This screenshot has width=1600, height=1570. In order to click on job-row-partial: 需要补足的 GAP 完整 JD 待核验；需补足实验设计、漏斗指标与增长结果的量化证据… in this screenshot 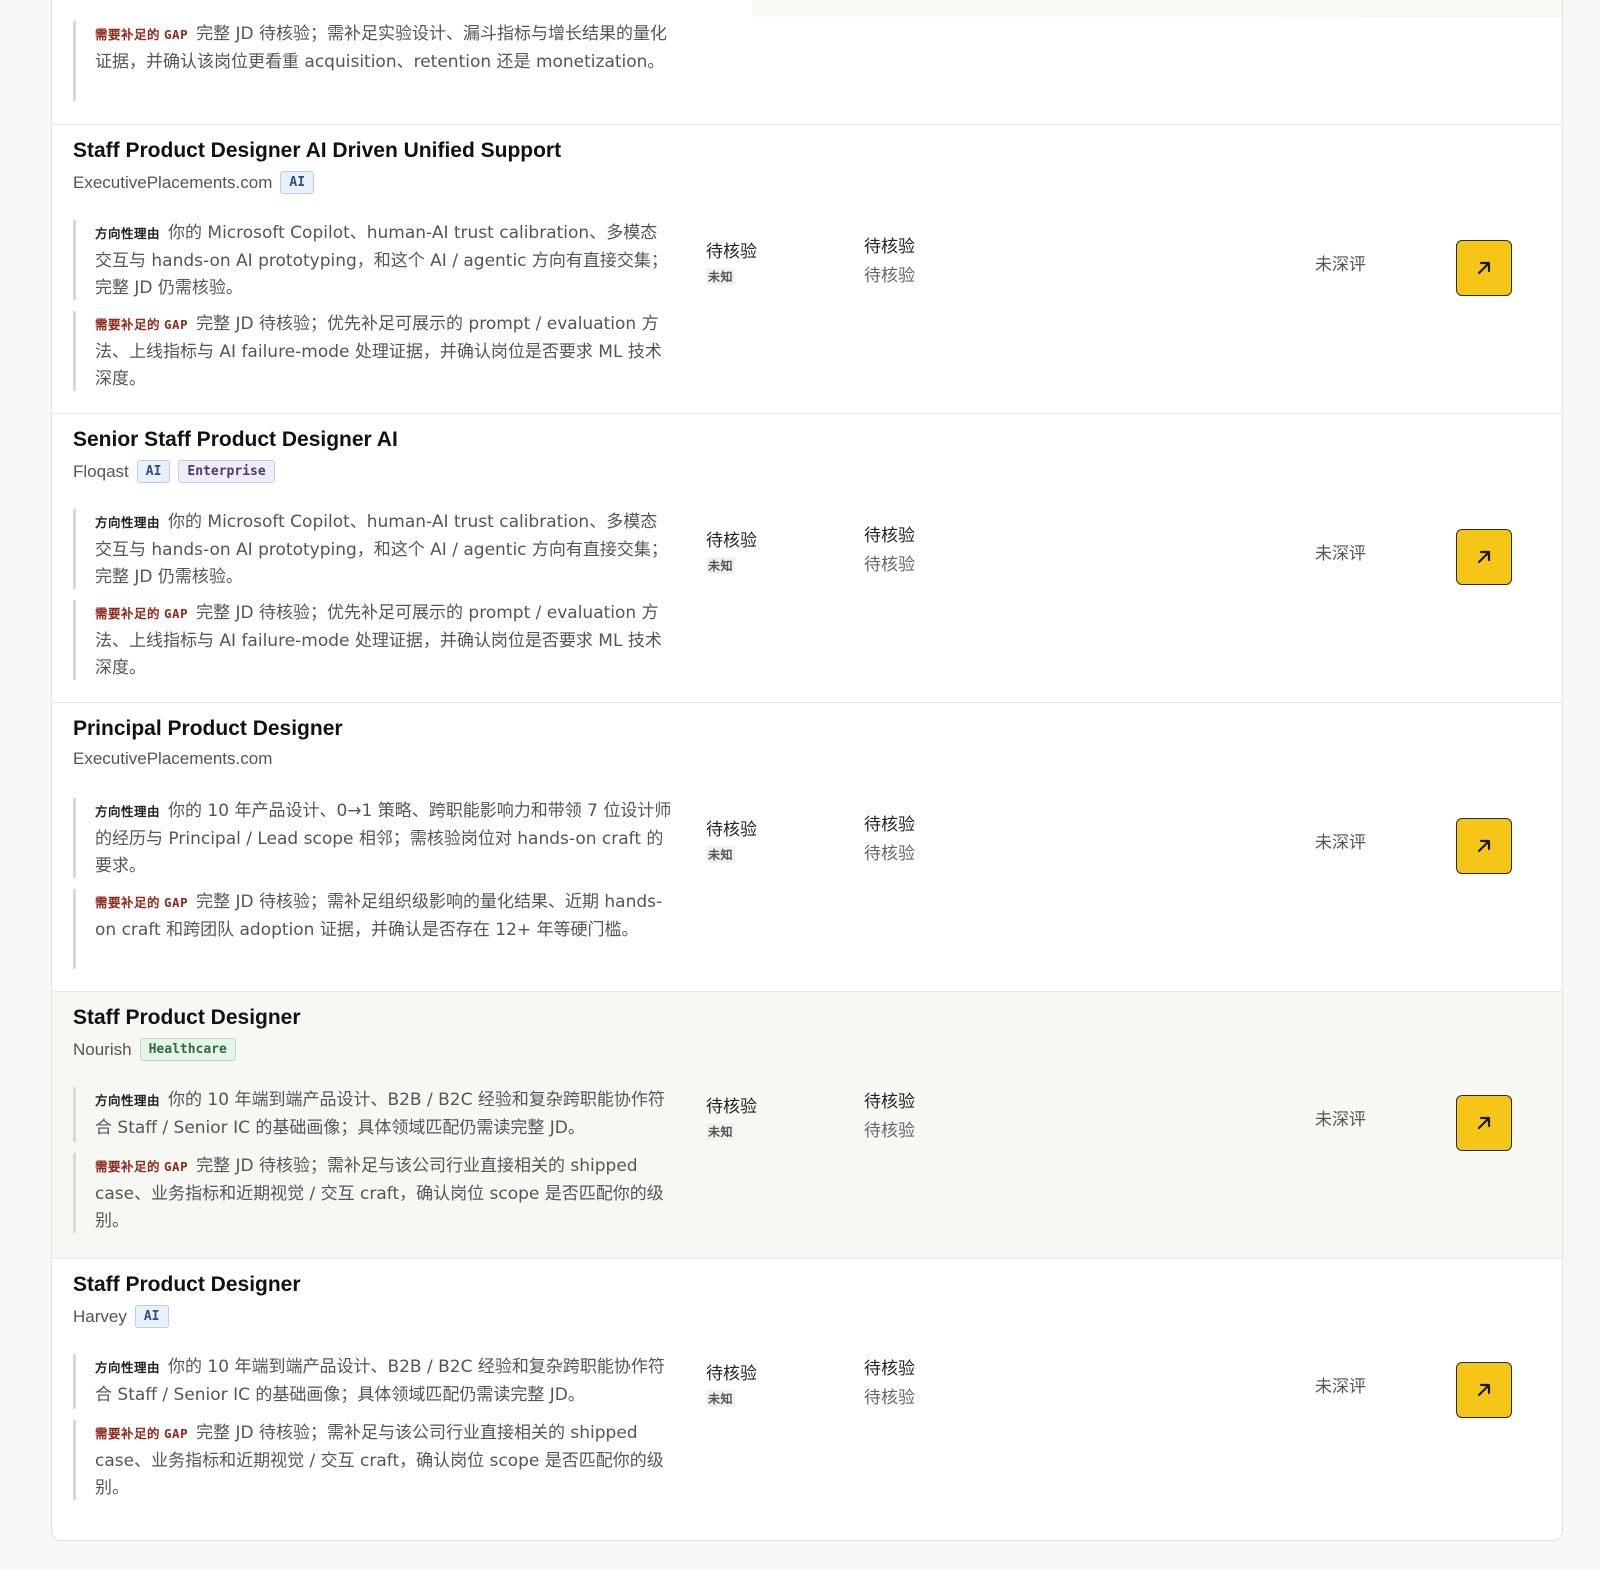, I will do `click(807, 62)`.